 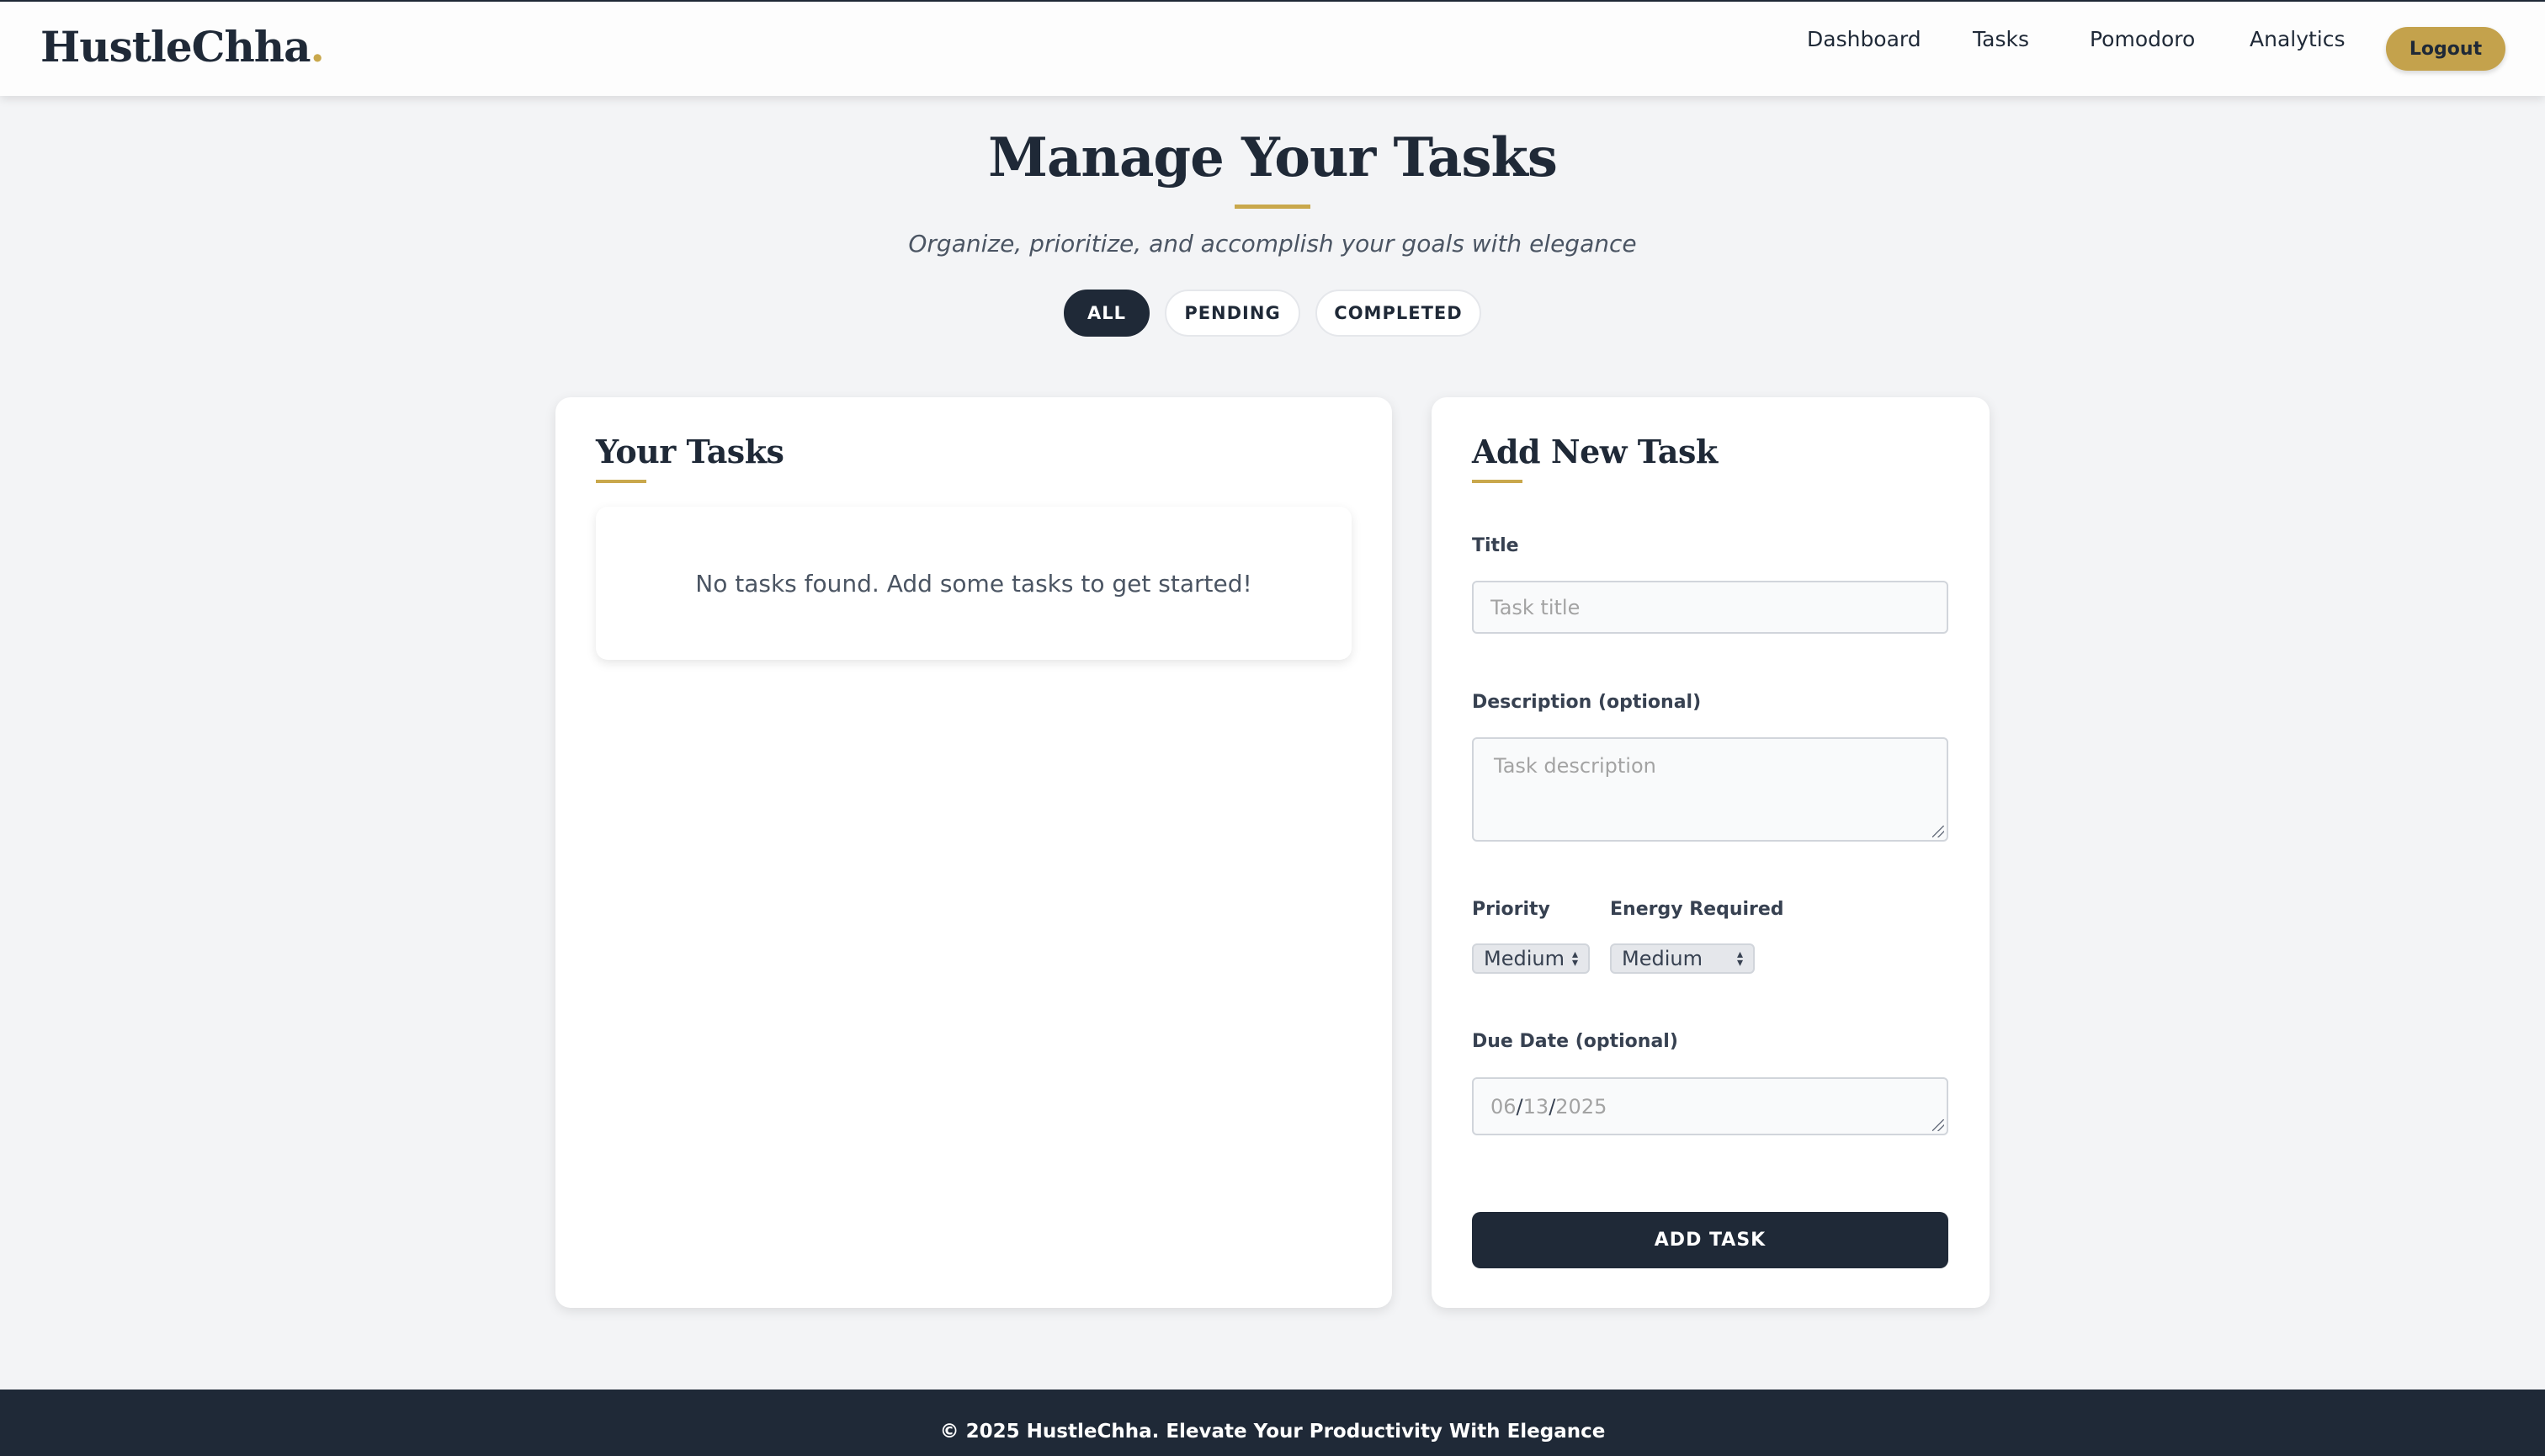 What do you see at coordinates (1710, 607) in the screenshot?
I see `task-title-input` at bounding box center [1710, 607].